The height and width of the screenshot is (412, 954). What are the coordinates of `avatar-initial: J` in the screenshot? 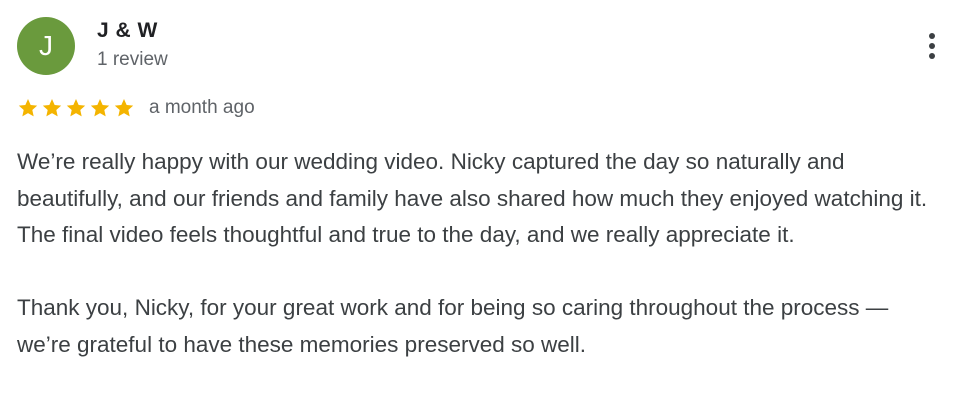 It's located at (46, 45).